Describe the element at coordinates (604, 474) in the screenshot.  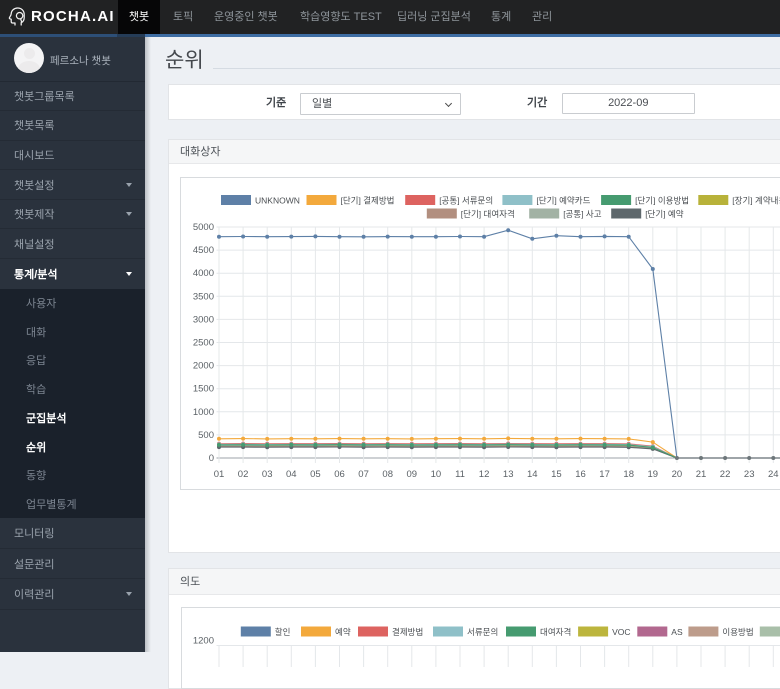
I see `svg-text: 17` at that location.